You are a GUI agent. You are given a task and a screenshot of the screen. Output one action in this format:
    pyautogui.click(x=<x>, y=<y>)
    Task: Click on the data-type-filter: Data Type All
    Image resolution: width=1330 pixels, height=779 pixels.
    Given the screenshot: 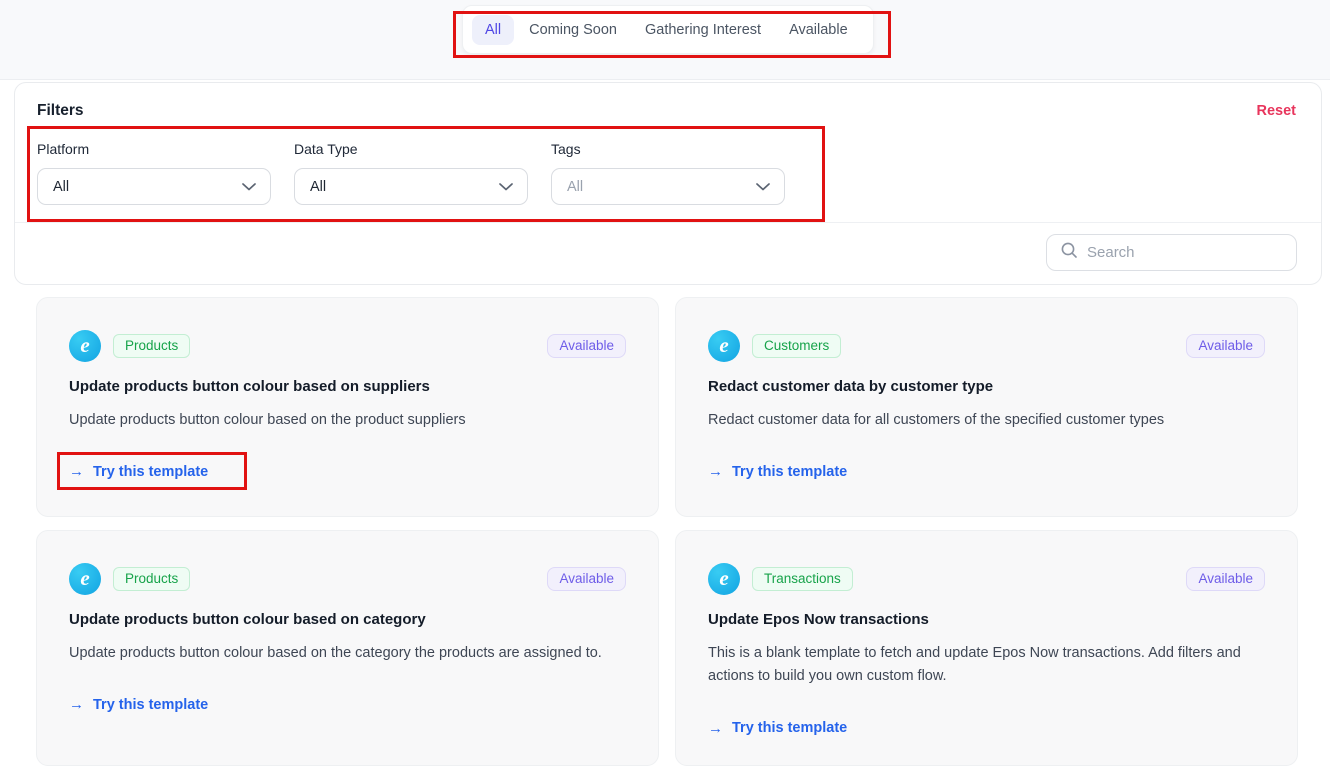 What is the action you would take?
    pyautogui.click(x=411, y=173)
    